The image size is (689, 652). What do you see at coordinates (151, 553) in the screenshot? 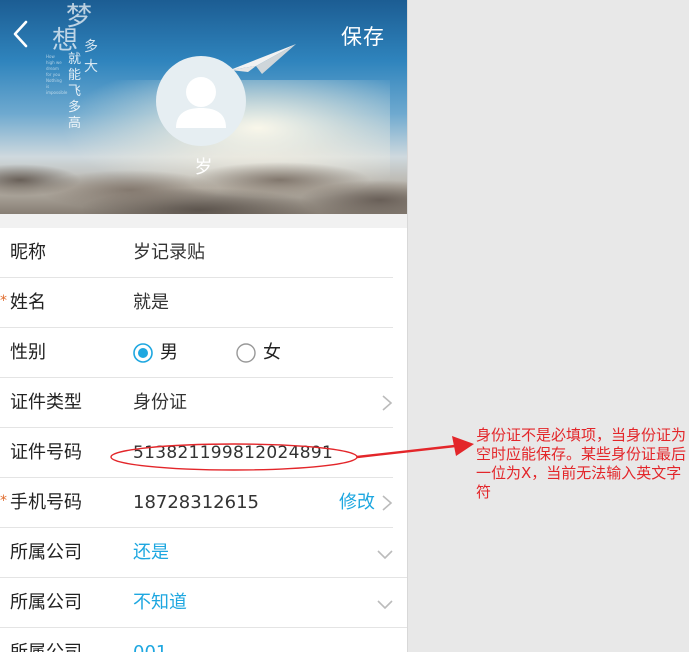
I see `company-value: 还是` at bounding box center [151, 553].